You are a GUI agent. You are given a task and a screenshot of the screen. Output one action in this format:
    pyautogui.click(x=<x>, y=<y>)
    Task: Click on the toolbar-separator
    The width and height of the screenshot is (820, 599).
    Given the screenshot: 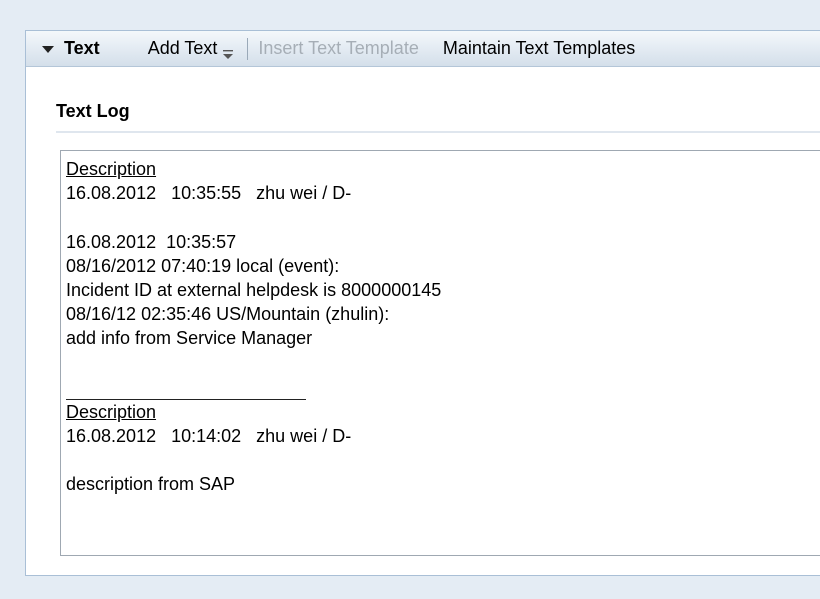 What is the action you would take?
    pyautogui.click(x=248, y=48)
    